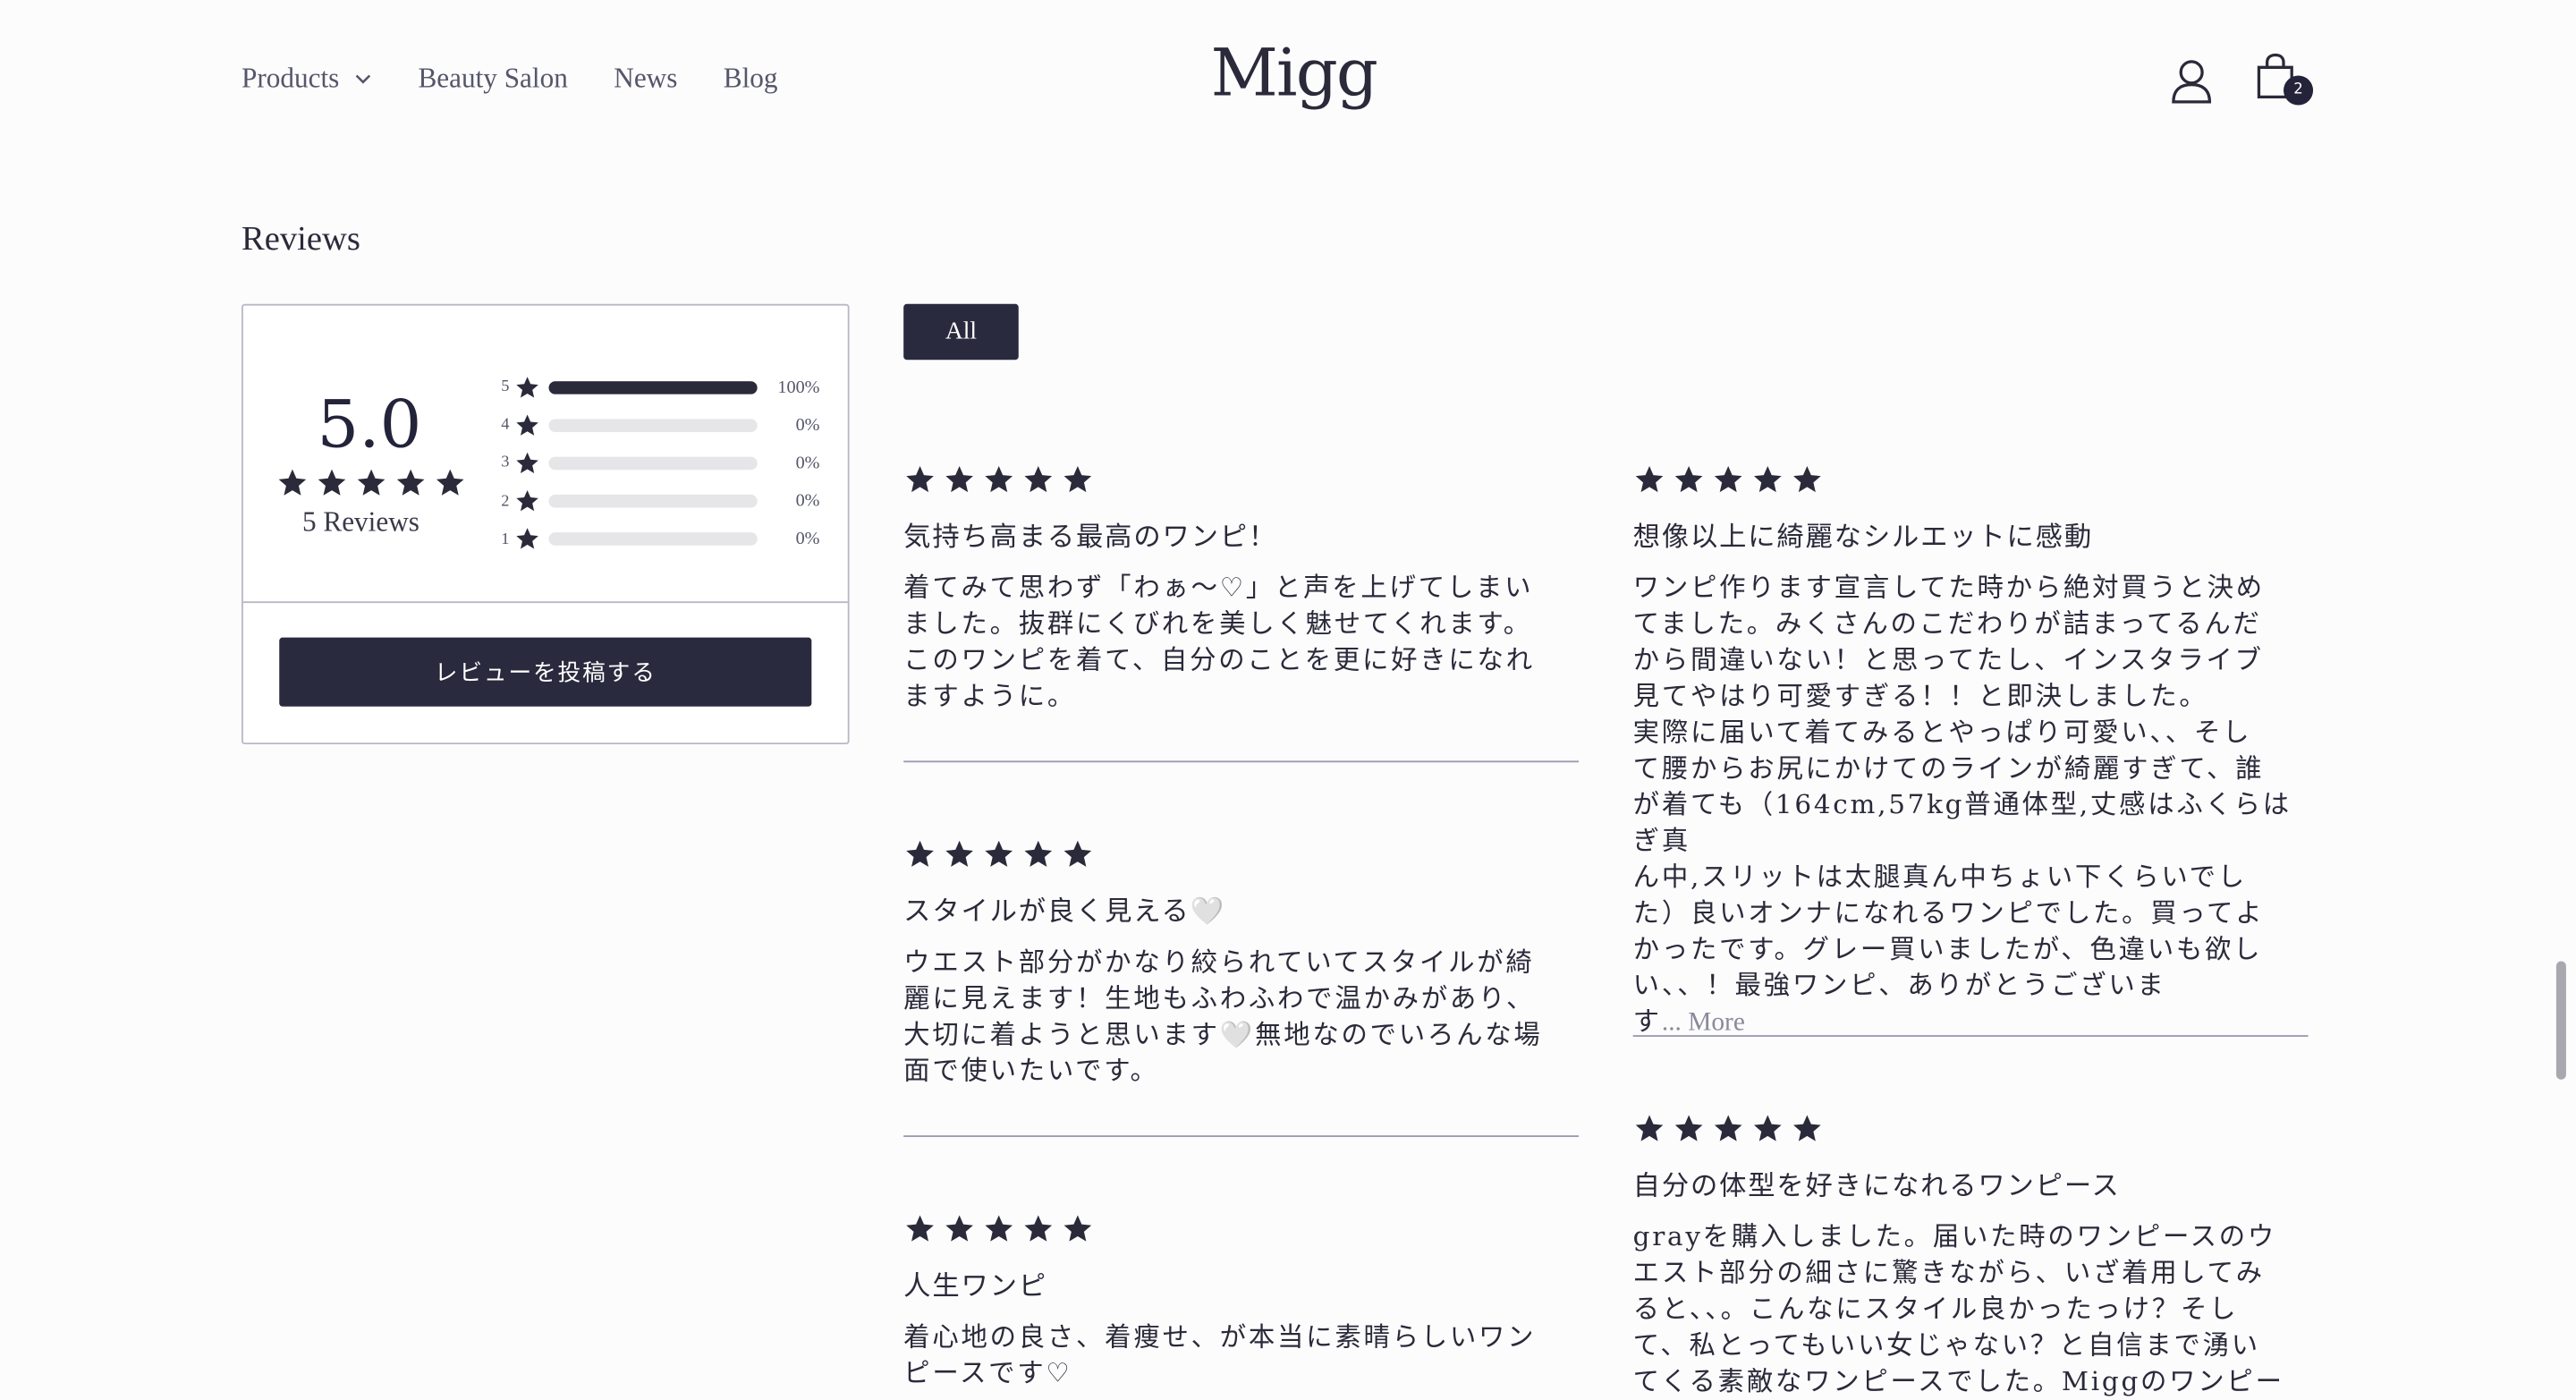  I want to click on account-button, so click(2191, 83).